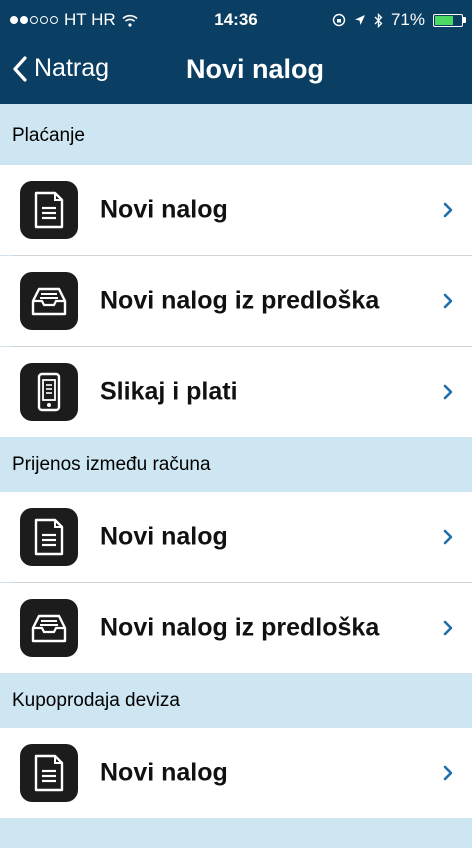 The width and height of the screenshot is (472, 848). Describe the element at coordinates (20, 68) in the screenshot. I see `chevron-left-icon` at that location.